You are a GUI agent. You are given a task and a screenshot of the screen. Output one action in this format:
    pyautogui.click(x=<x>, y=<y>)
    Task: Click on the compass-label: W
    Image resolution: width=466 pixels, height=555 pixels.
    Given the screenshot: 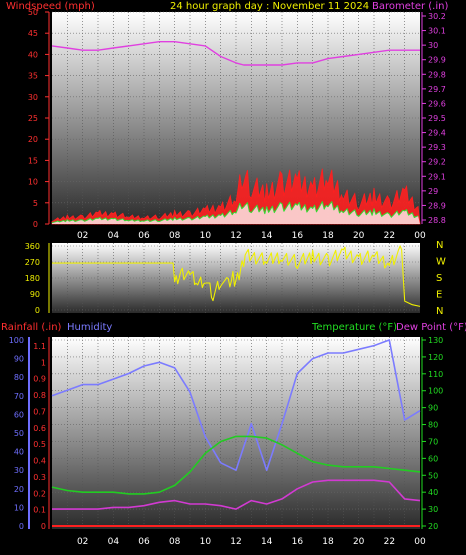 What is the action you would take?
    pyautogui.click(x=441, y=262)
    